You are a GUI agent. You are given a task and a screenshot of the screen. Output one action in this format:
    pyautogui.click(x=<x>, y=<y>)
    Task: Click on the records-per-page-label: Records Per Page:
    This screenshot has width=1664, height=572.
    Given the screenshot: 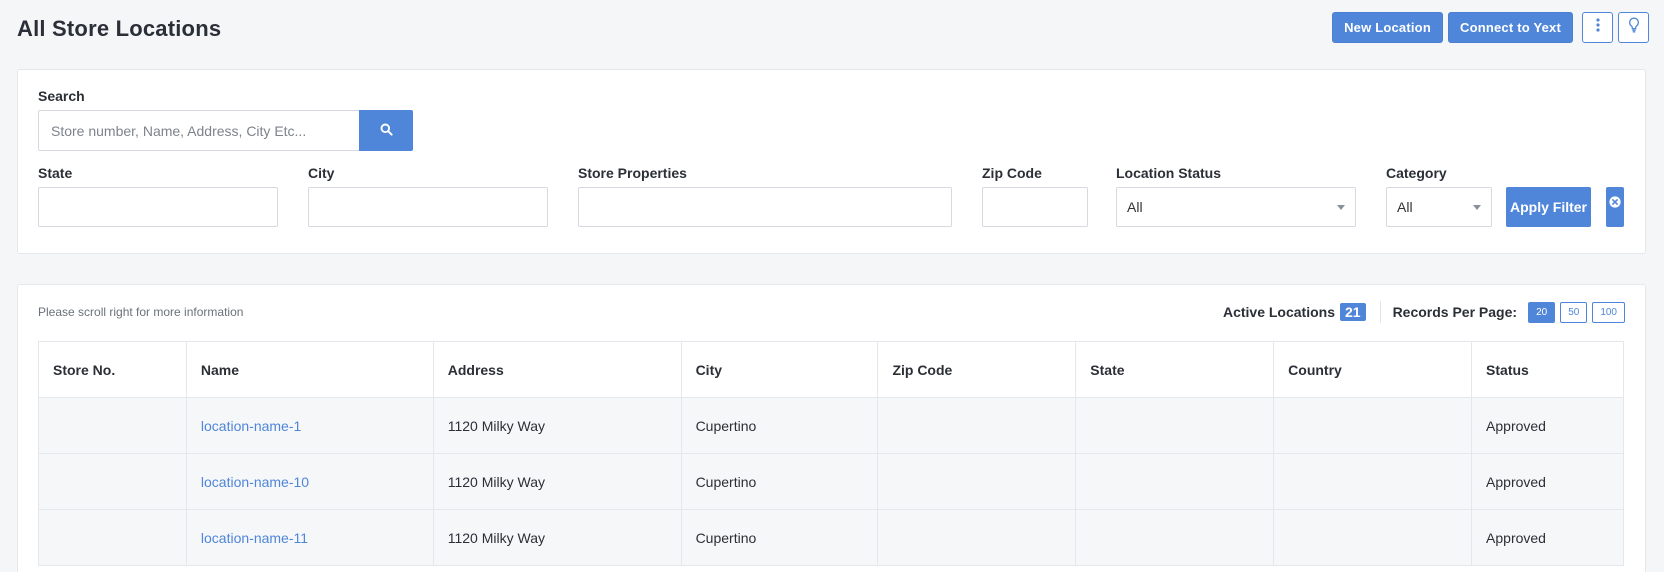 What is the action you would take?
    pyautogui.click(x=1455, y=312)
    